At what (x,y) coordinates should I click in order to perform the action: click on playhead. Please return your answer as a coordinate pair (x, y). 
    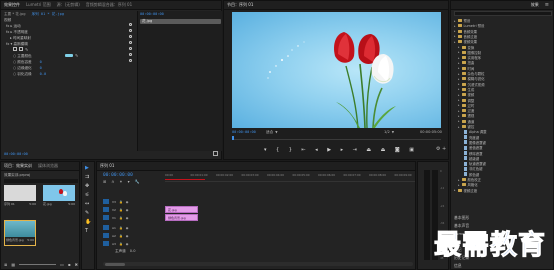
    Looking at the image, I should click on (233, 138).